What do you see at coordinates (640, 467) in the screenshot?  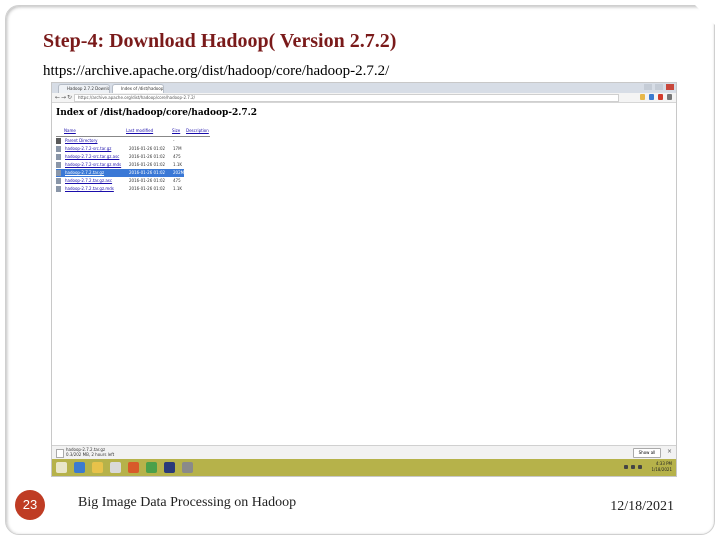 I see `flag-icon` at bounding box center [640, 467].